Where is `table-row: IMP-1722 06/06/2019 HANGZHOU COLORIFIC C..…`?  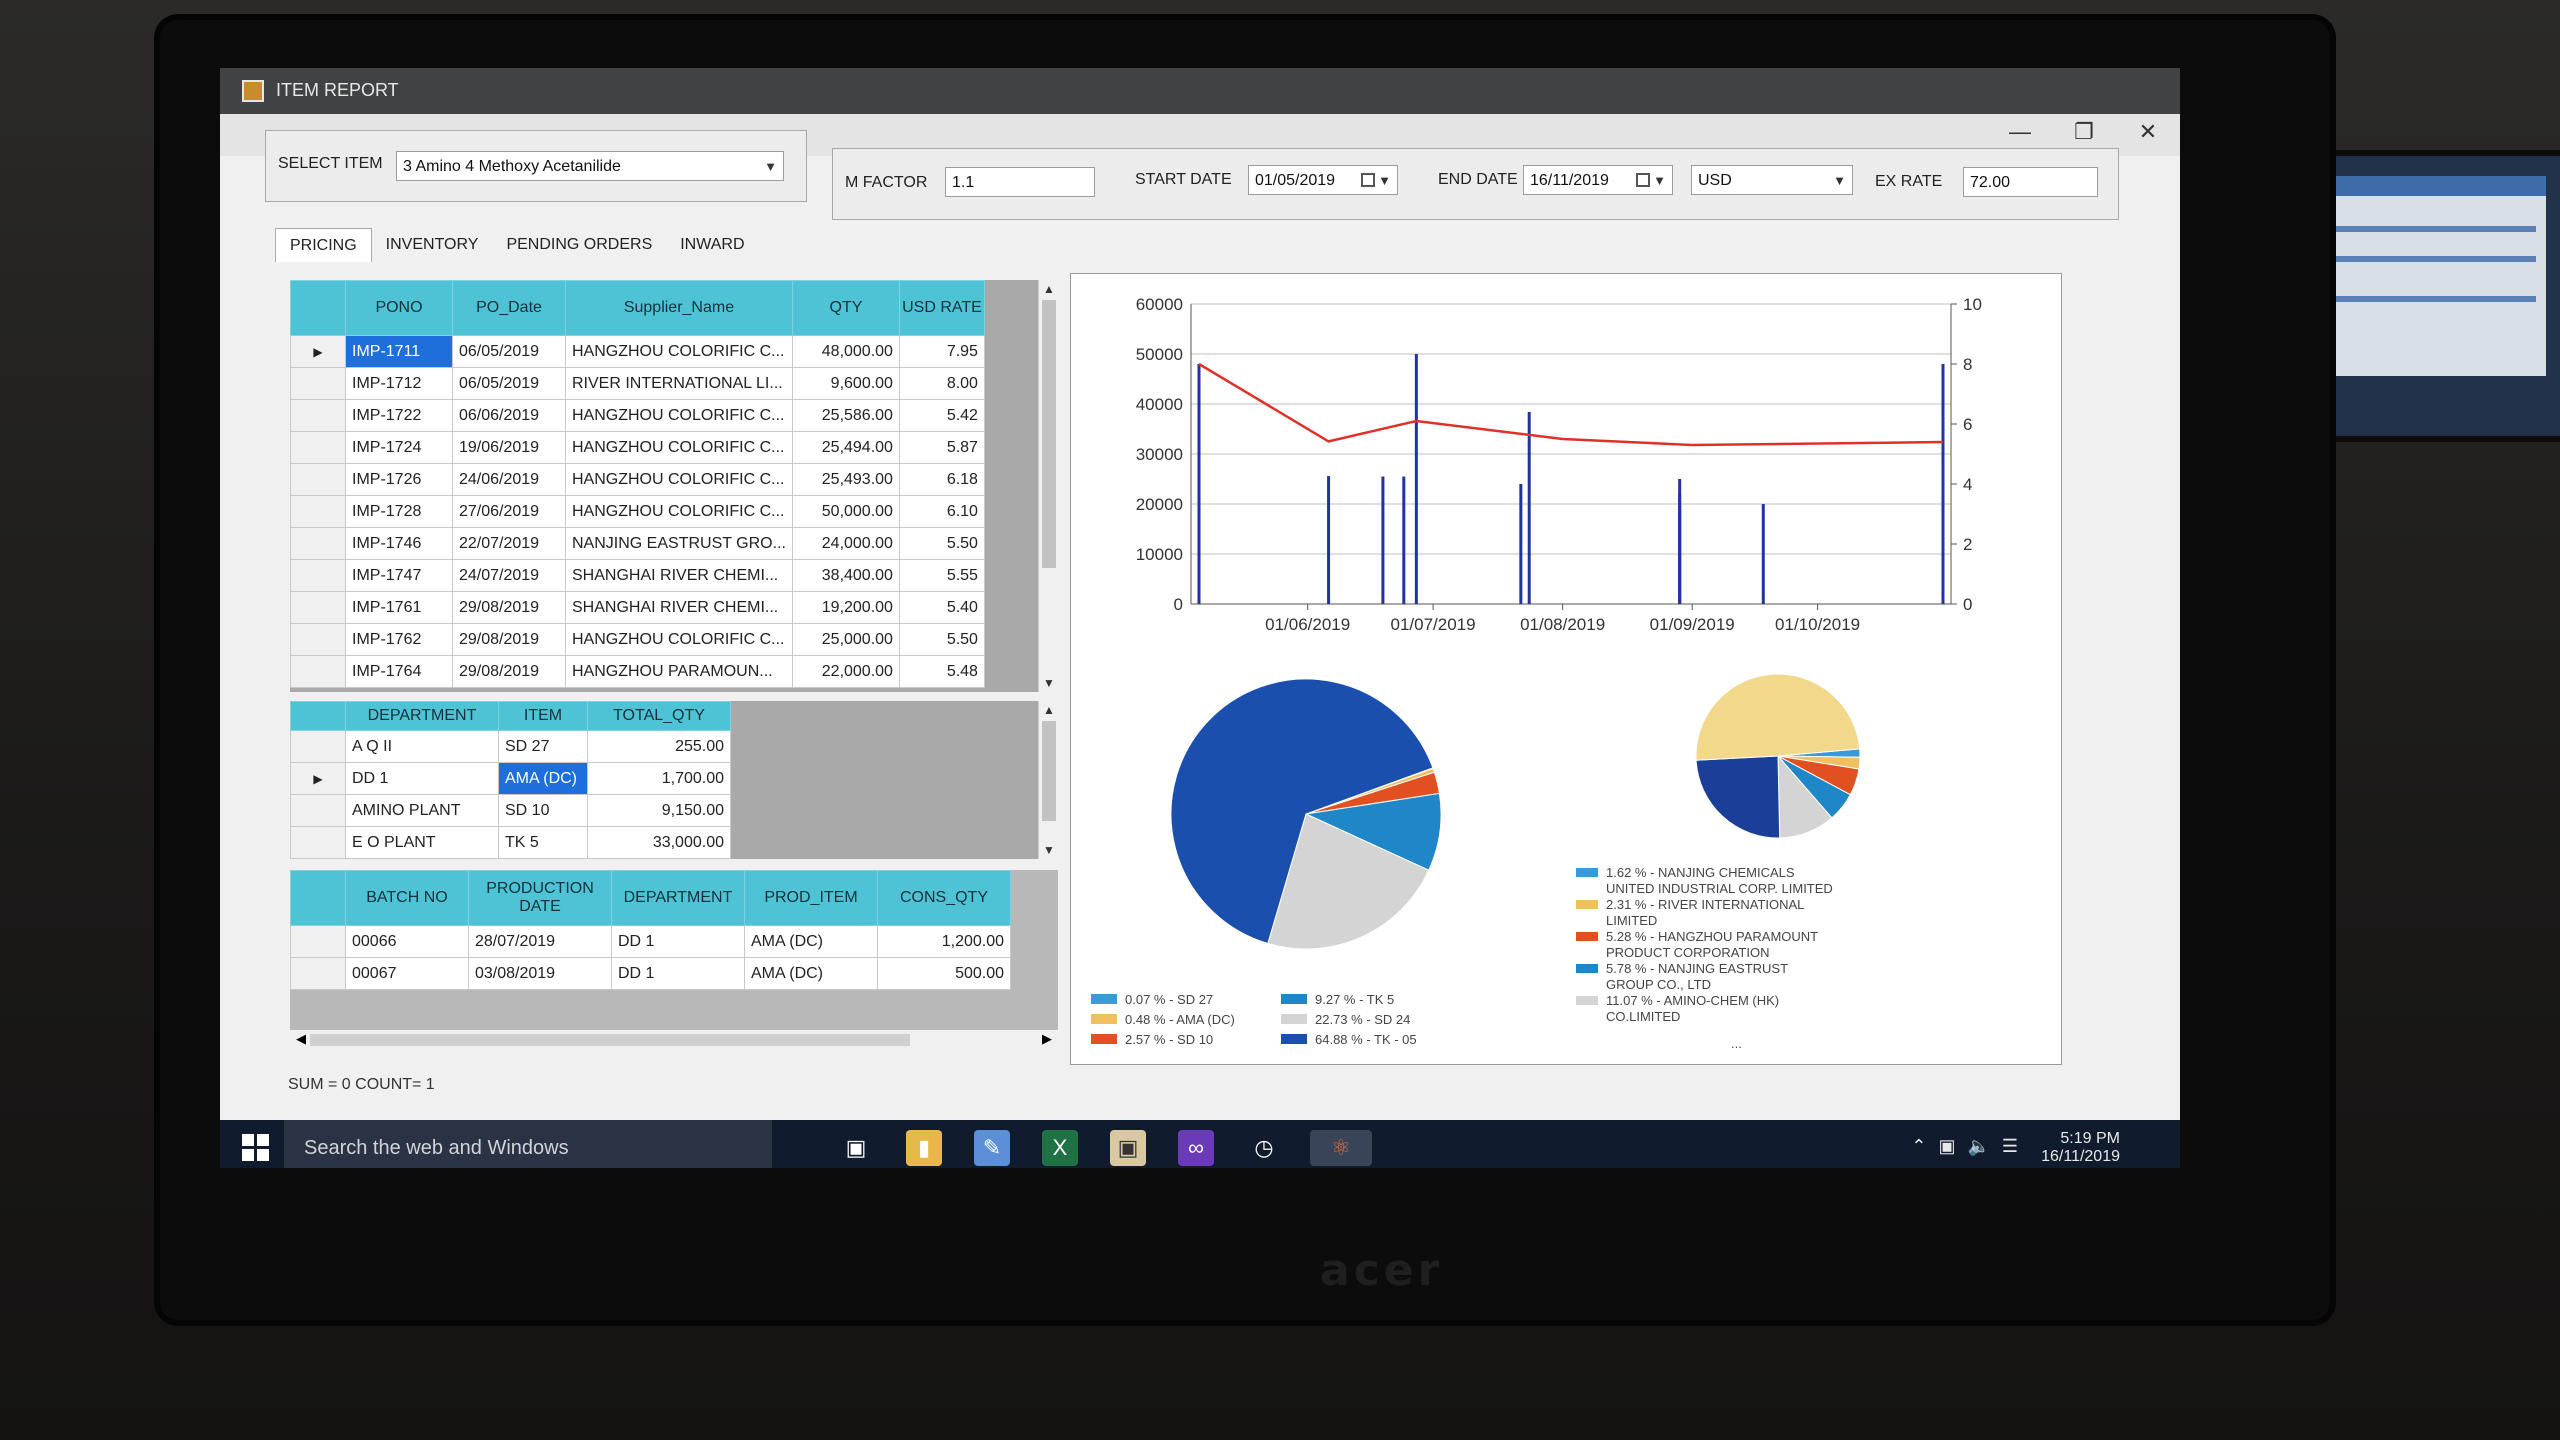
table-row: IMP-1722 06/06/2019 HANGZHOU COLORIFIC C..… is located at coordinates (637, 415).